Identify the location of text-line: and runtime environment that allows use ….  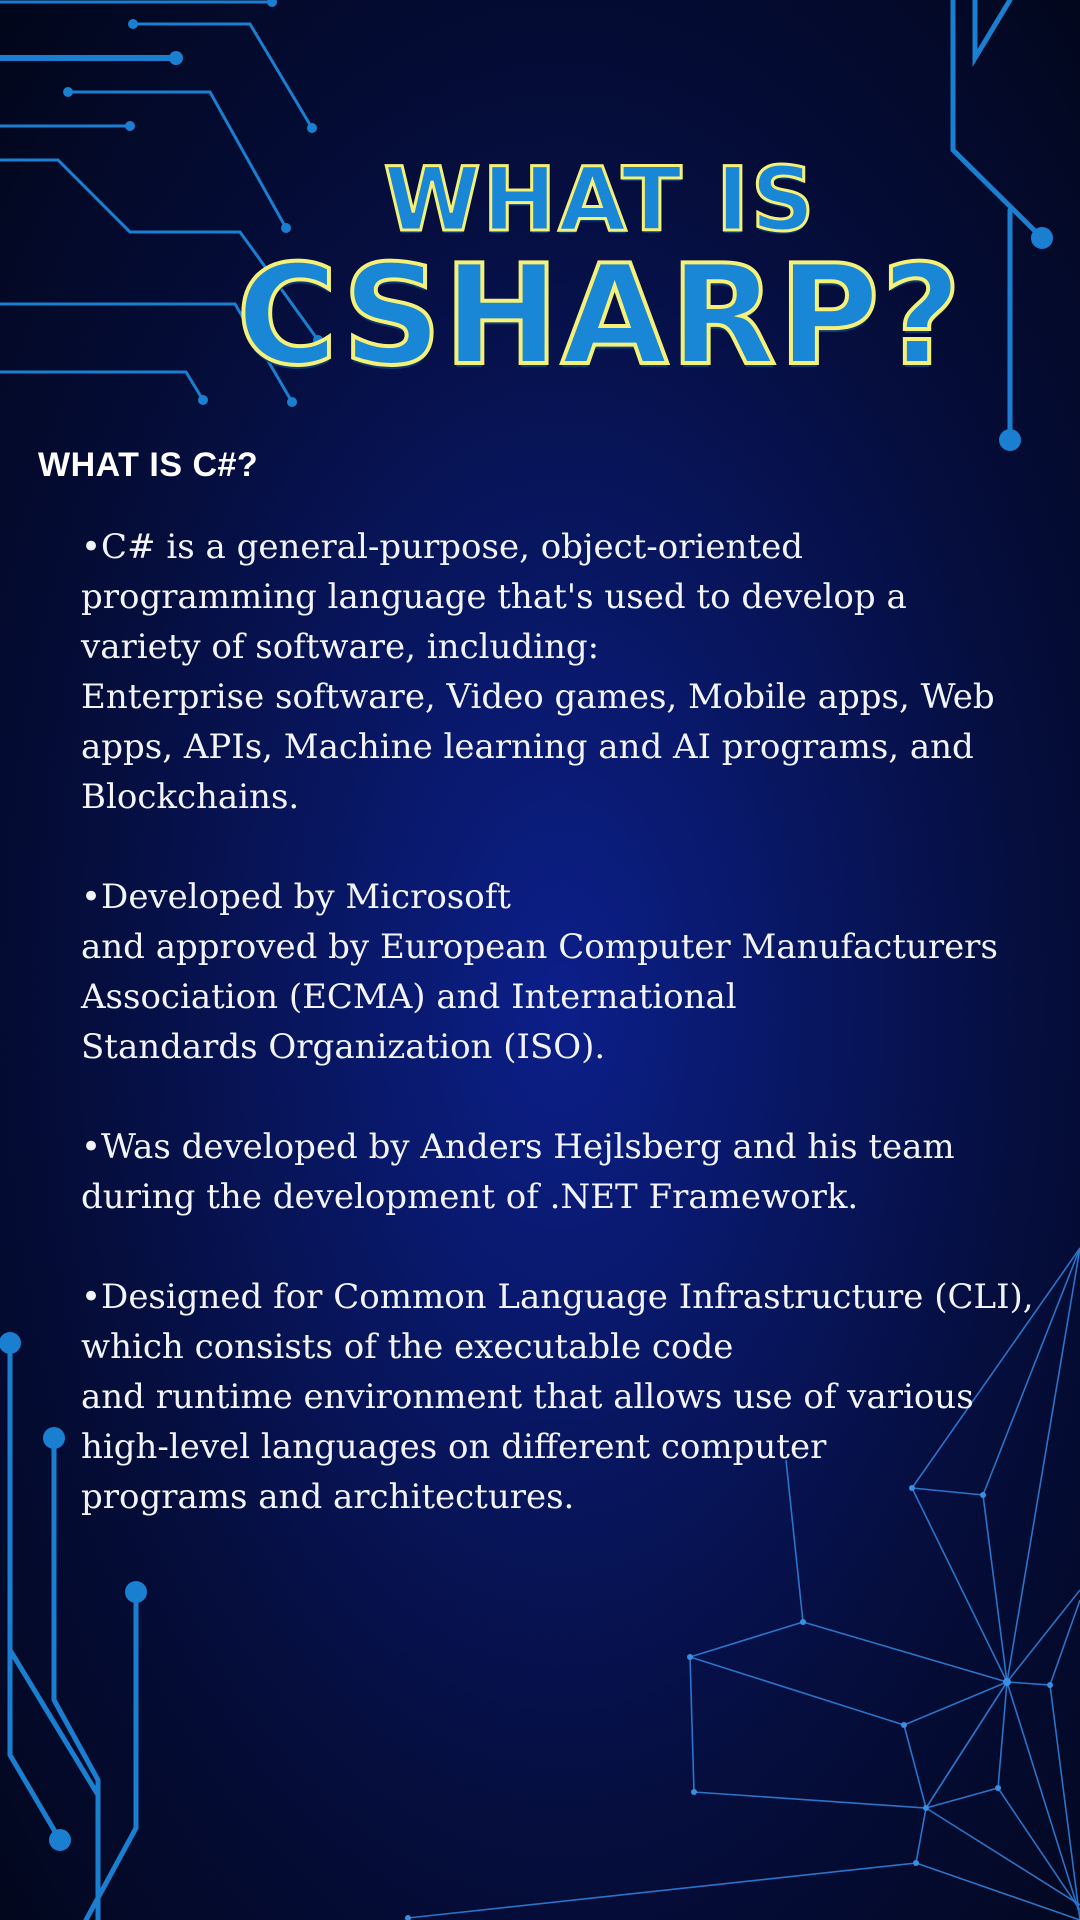
(527, 1397).